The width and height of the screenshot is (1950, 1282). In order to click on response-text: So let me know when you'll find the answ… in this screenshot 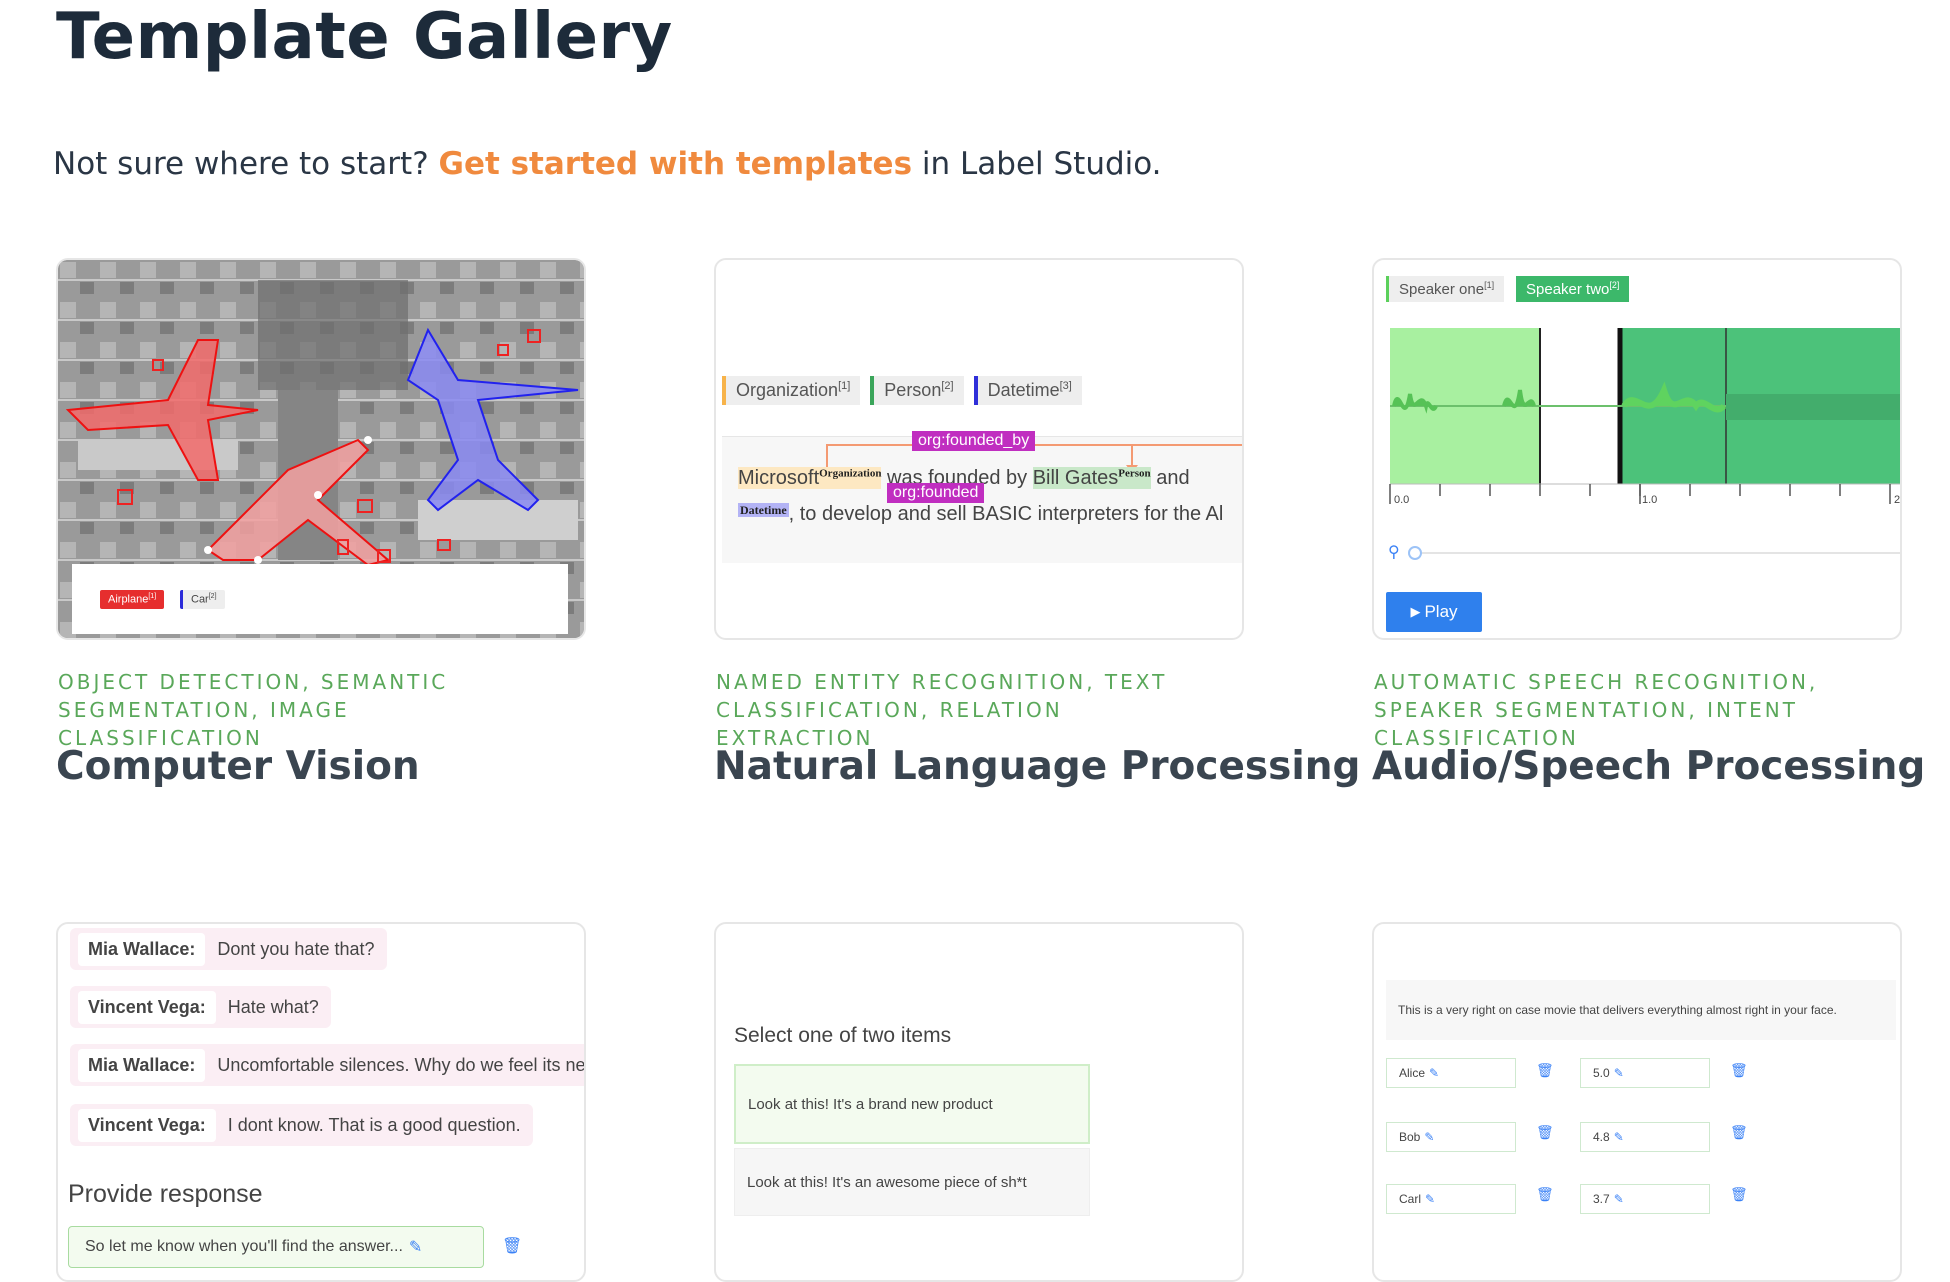, I will do `click(244, 1246)`.